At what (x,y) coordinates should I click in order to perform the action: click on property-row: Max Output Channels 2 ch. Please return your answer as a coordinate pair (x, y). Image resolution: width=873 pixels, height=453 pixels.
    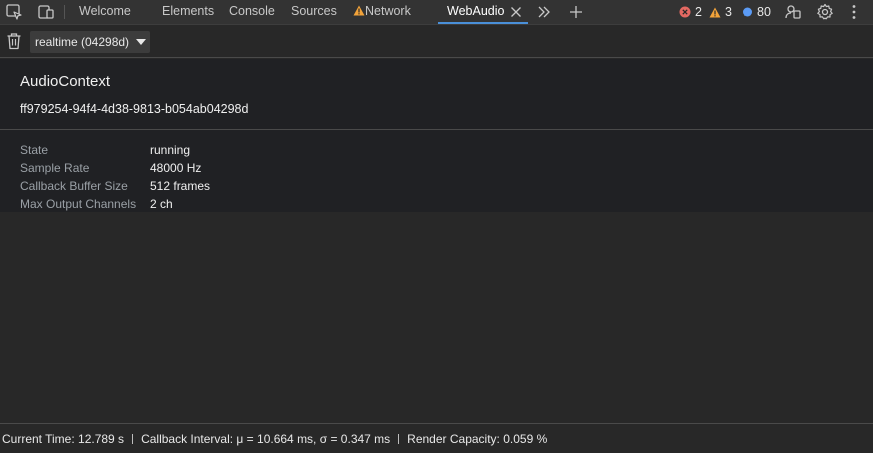
    Looking at the image, I should click on (115, 206).